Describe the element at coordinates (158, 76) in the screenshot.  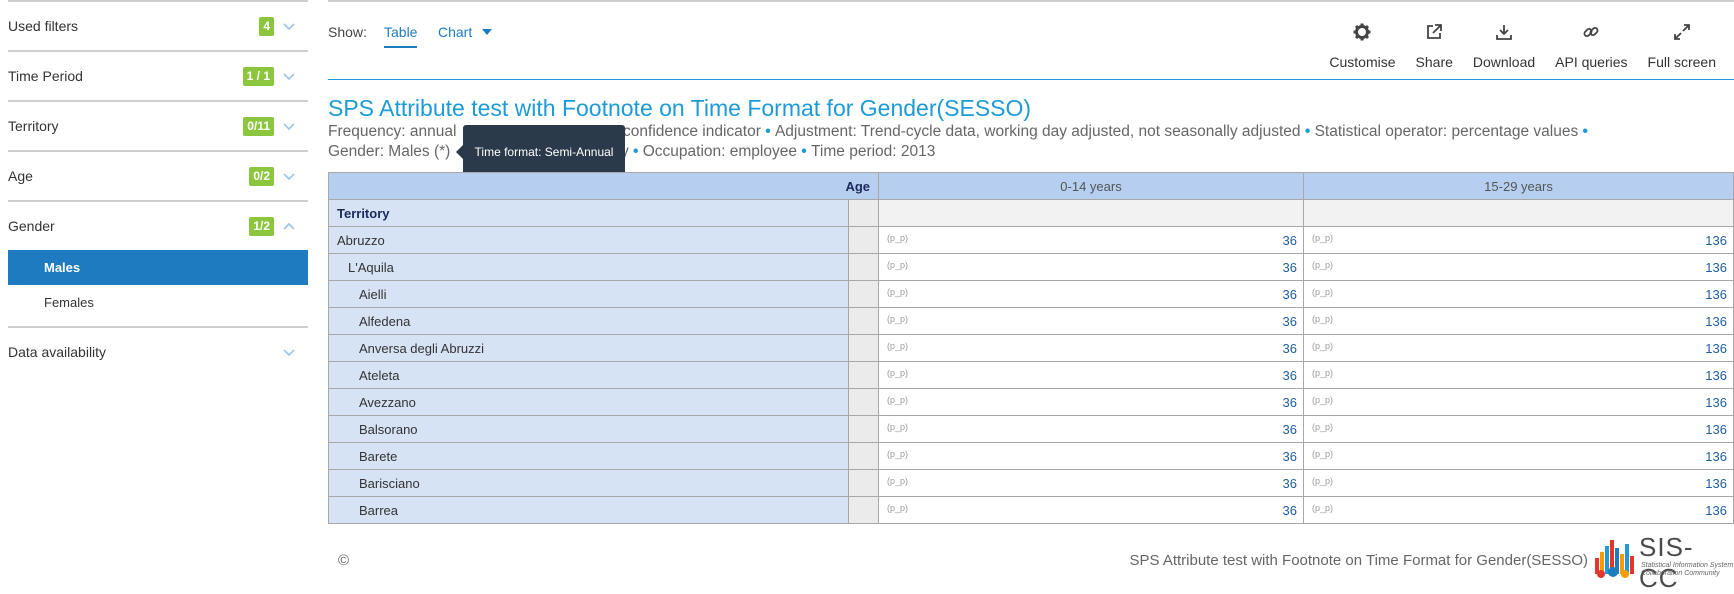
I see `filter-time-period: Time Period 1 / 1` at that location.